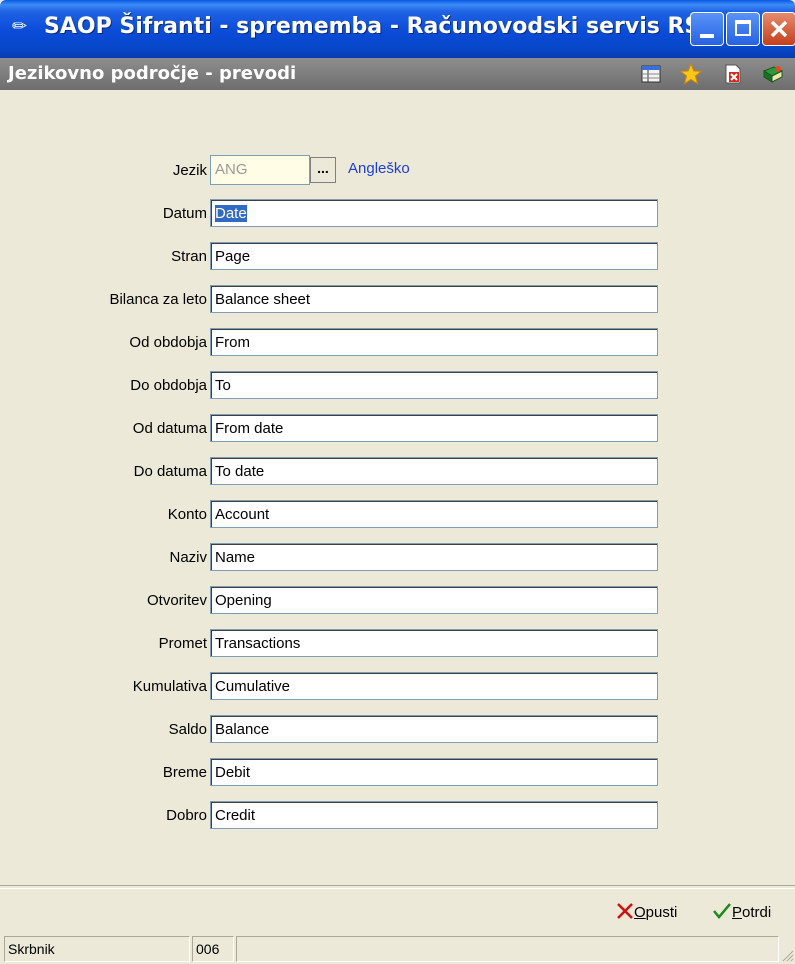  What do you see at coordinates (379, 168) in the screenshot?
I see `jezik-name-text: Angleško` at bounding box center [379, 168].